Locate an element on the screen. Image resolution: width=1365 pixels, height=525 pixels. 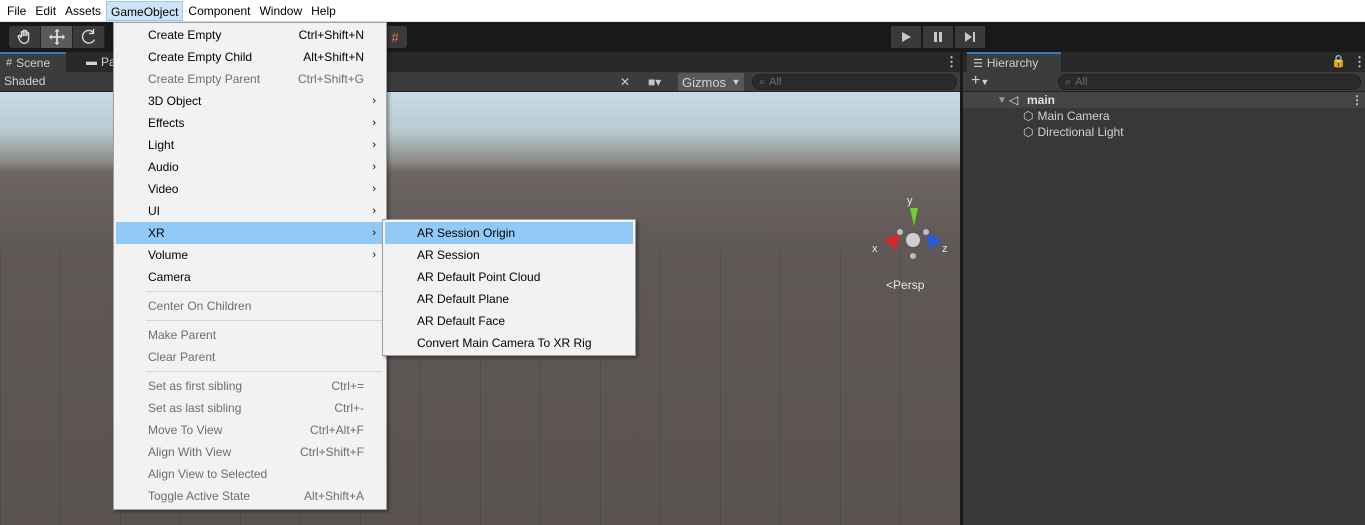
scene-row: ▼ ◁ main ⋮ is located at coordinates (1164, 100).